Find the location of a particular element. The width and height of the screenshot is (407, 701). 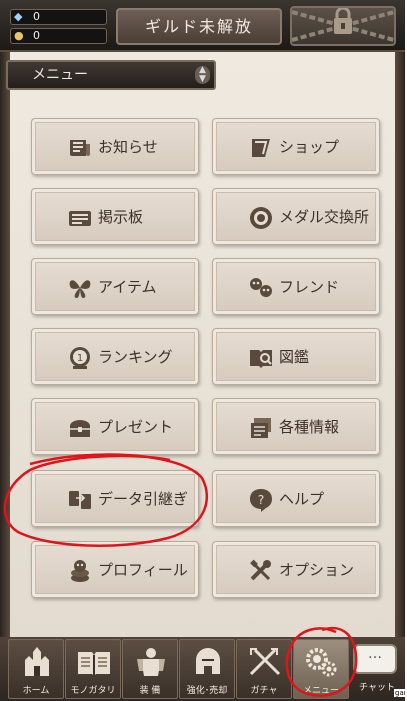

medal-icon is located at coordinates (261, 218).